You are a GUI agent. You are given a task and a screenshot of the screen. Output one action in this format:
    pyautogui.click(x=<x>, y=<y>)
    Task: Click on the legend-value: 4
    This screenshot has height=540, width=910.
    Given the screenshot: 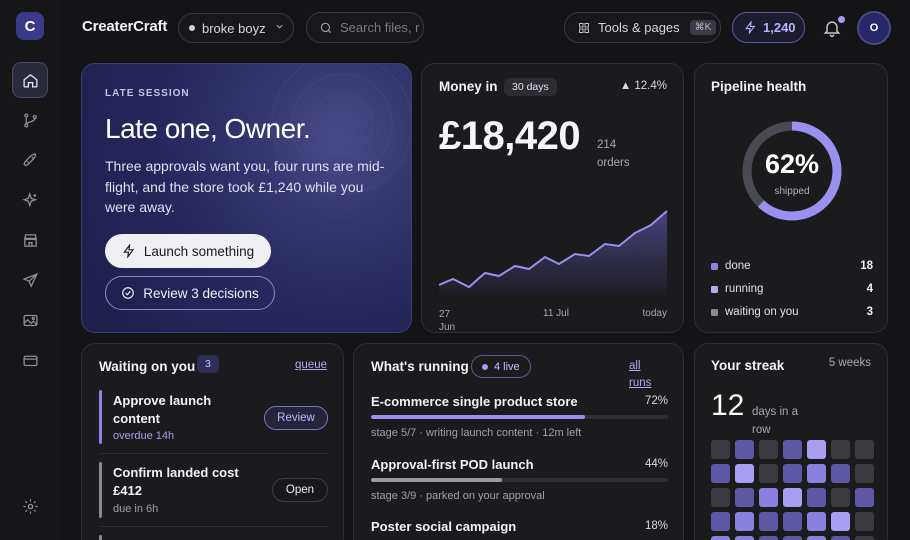 What is the action you would take?
    pyautogui.click(x=869, y=289)
    